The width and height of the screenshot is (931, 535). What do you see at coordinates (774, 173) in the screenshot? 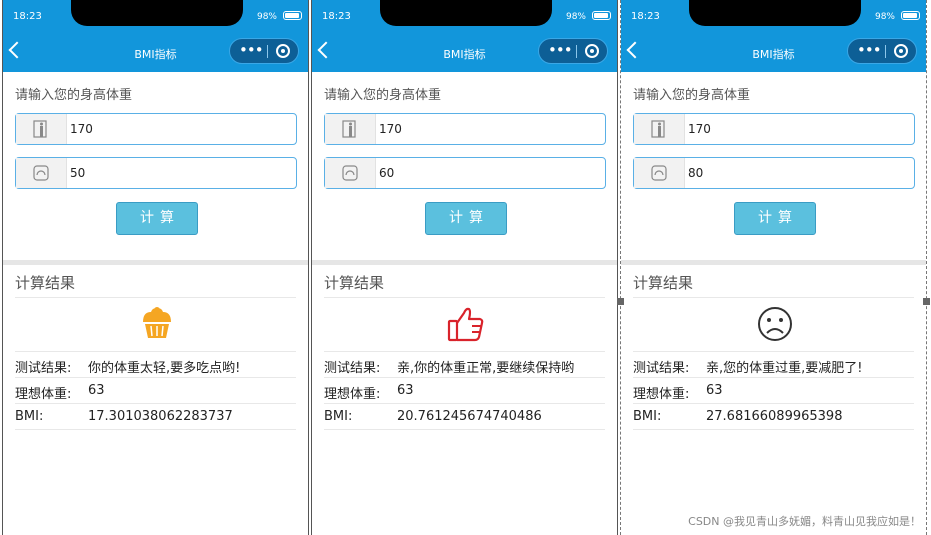
I see `weight-field: 80` at bounding box center [774, 173].